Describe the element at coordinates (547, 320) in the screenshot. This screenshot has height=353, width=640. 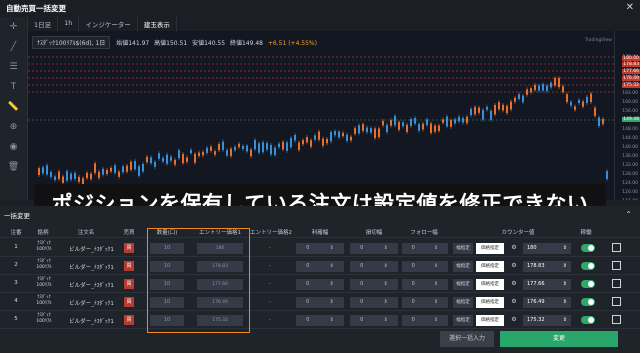
I see `counter-value-stepper: 175.32 ⇕` at that location.